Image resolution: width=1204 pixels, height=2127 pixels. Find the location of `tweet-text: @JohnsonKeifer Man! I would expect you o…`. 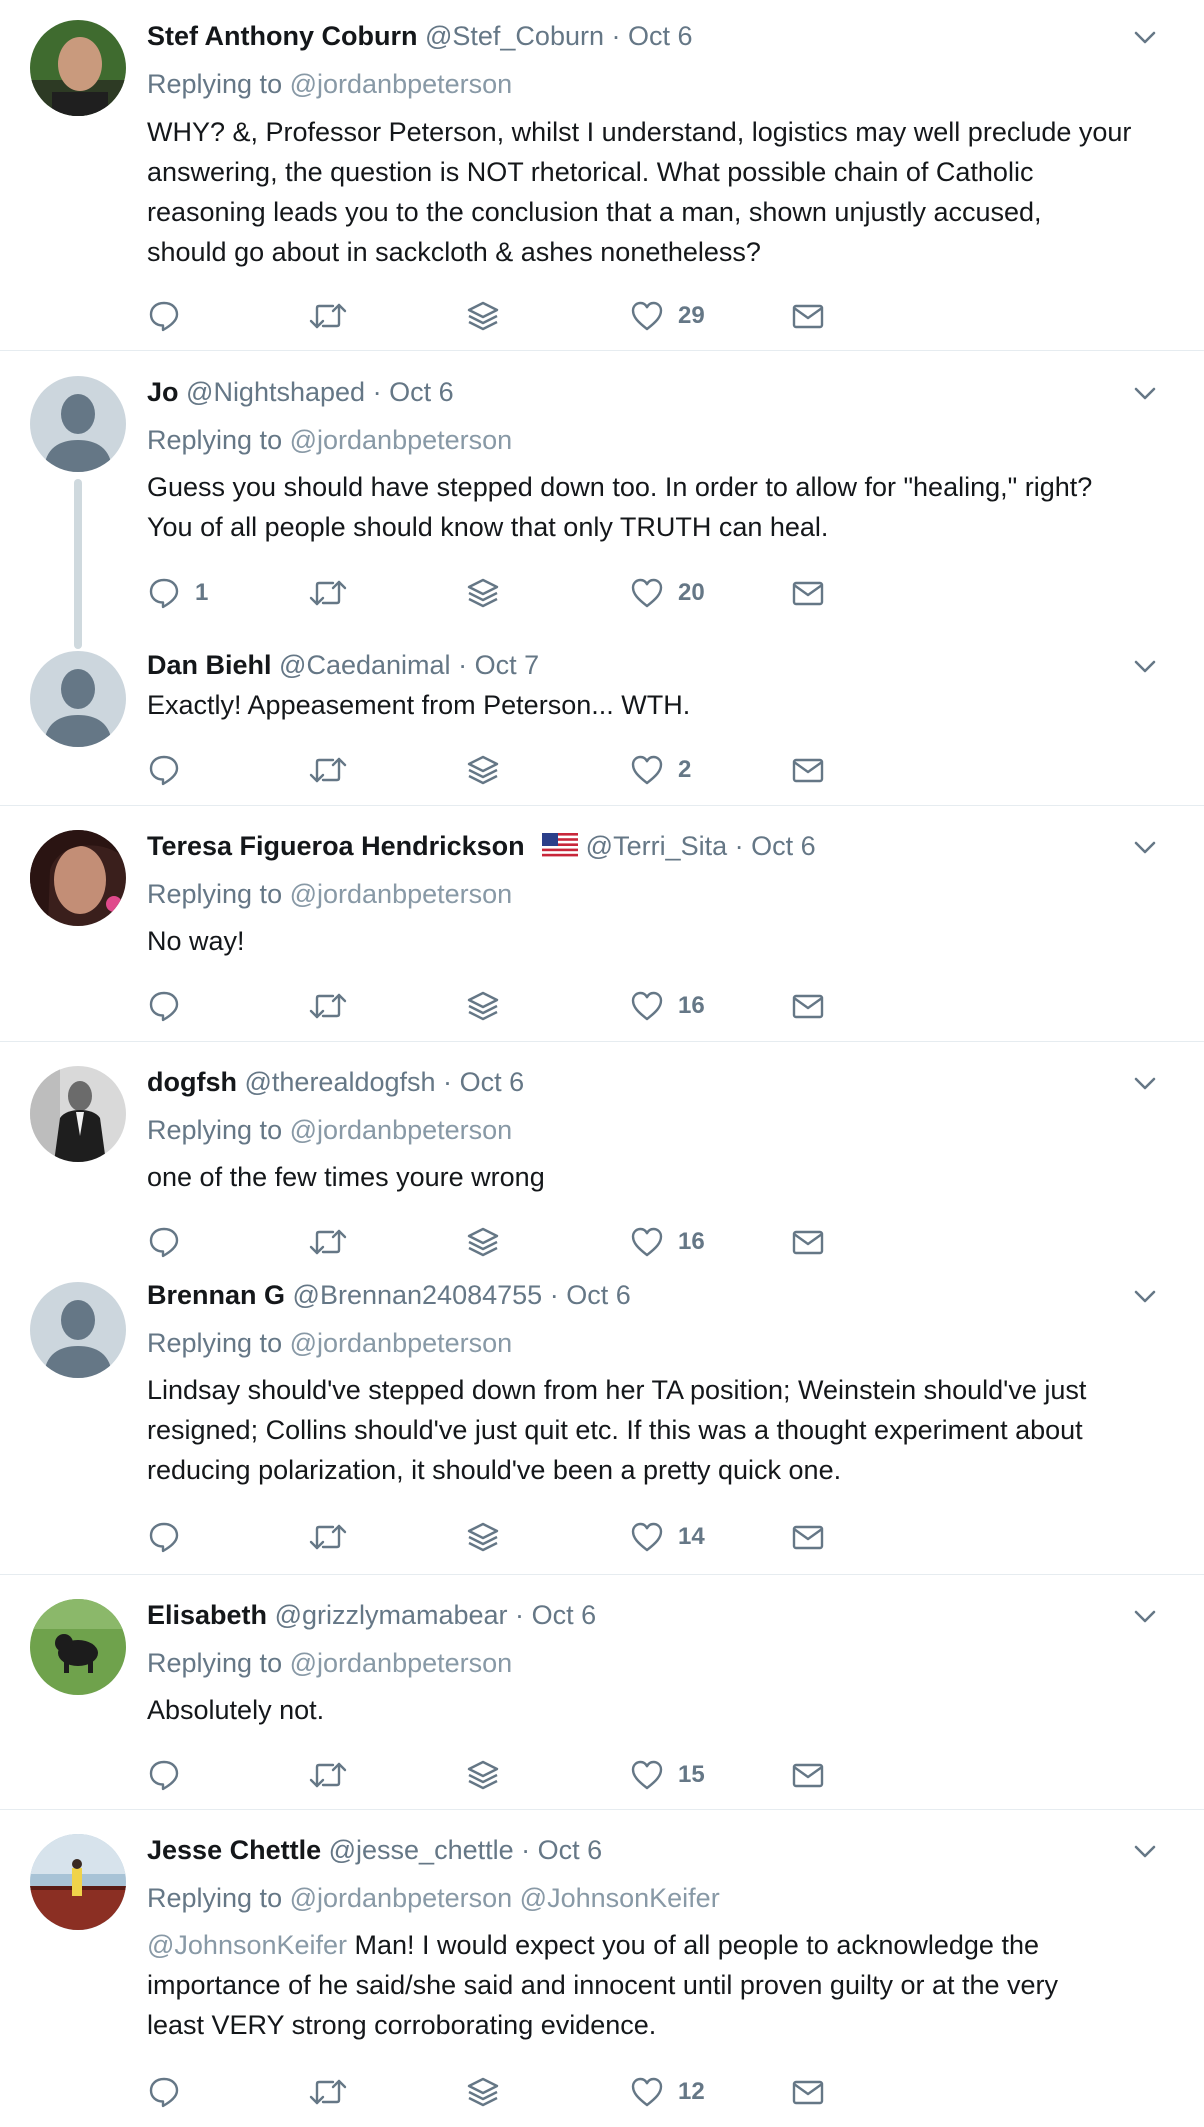

tweet-text: @JohnsonKeifer Man! I would expect you o… is located at coordinates (657, 1985).